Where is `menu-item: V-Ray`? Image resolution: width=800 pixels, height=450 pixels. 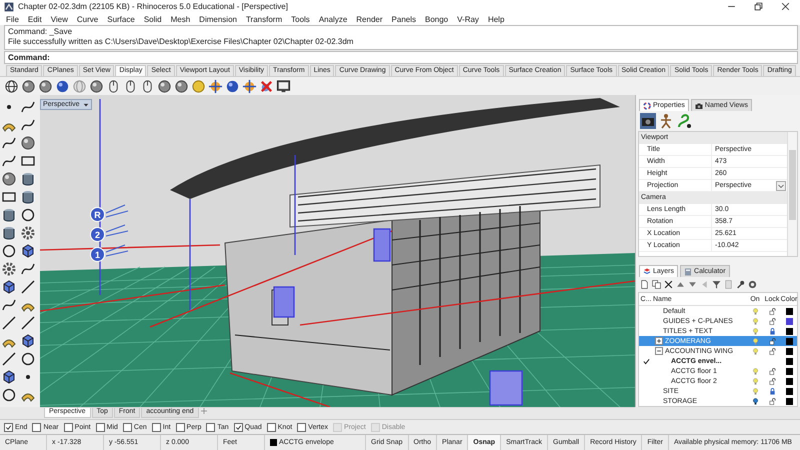
menu-item: V-Ray is located at coordinates (468, 19).